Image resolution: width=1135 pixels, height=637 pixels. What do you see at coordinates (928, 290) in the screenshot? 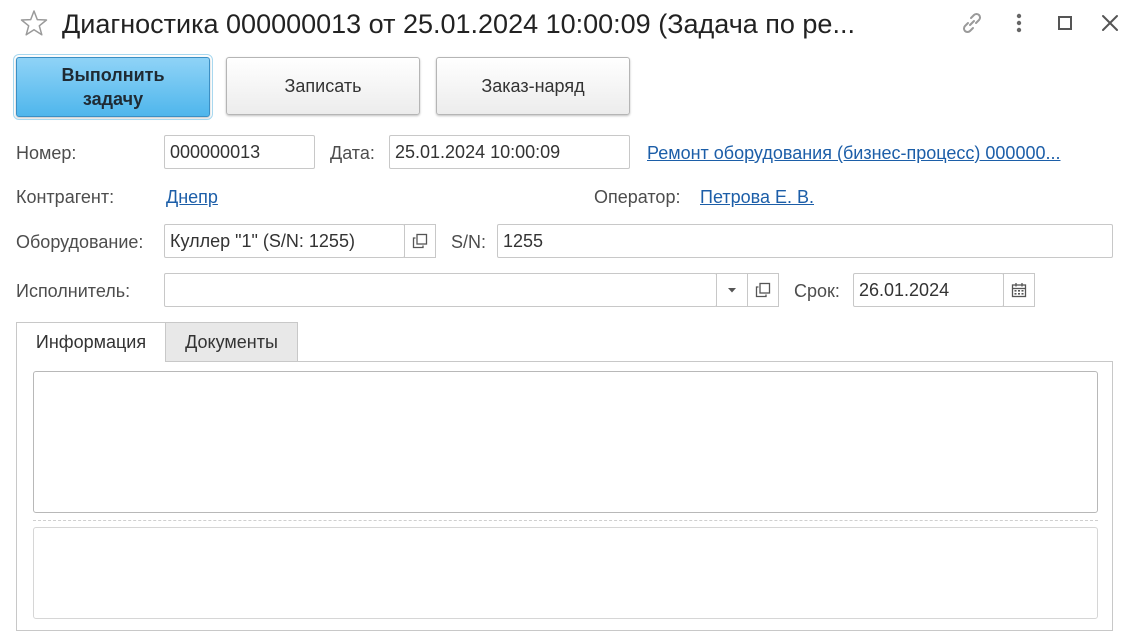
I see `deadline-field: 26.01.2024` at bounding box center [928, 290].